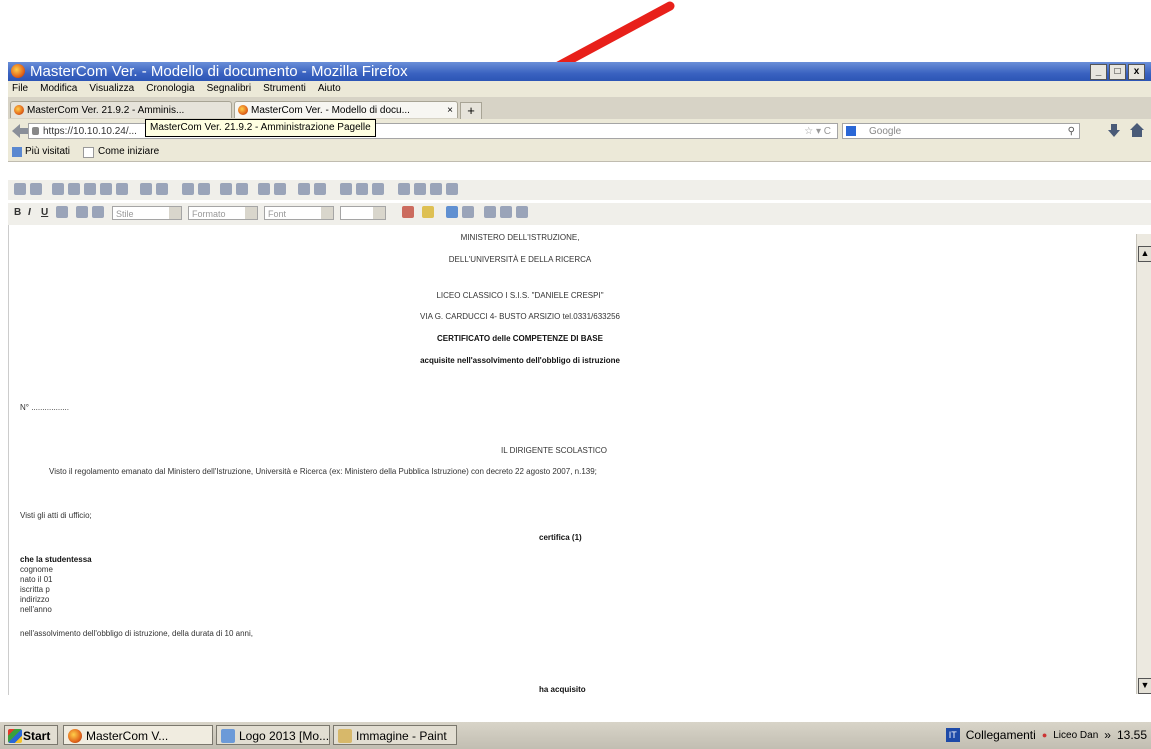 This screenshot has height=749, width=1151. What do you see at coordinates (1144, 254) in the screenshot?
I see `scroll-up-icon: ▲` at bounding box center [1144, 254].